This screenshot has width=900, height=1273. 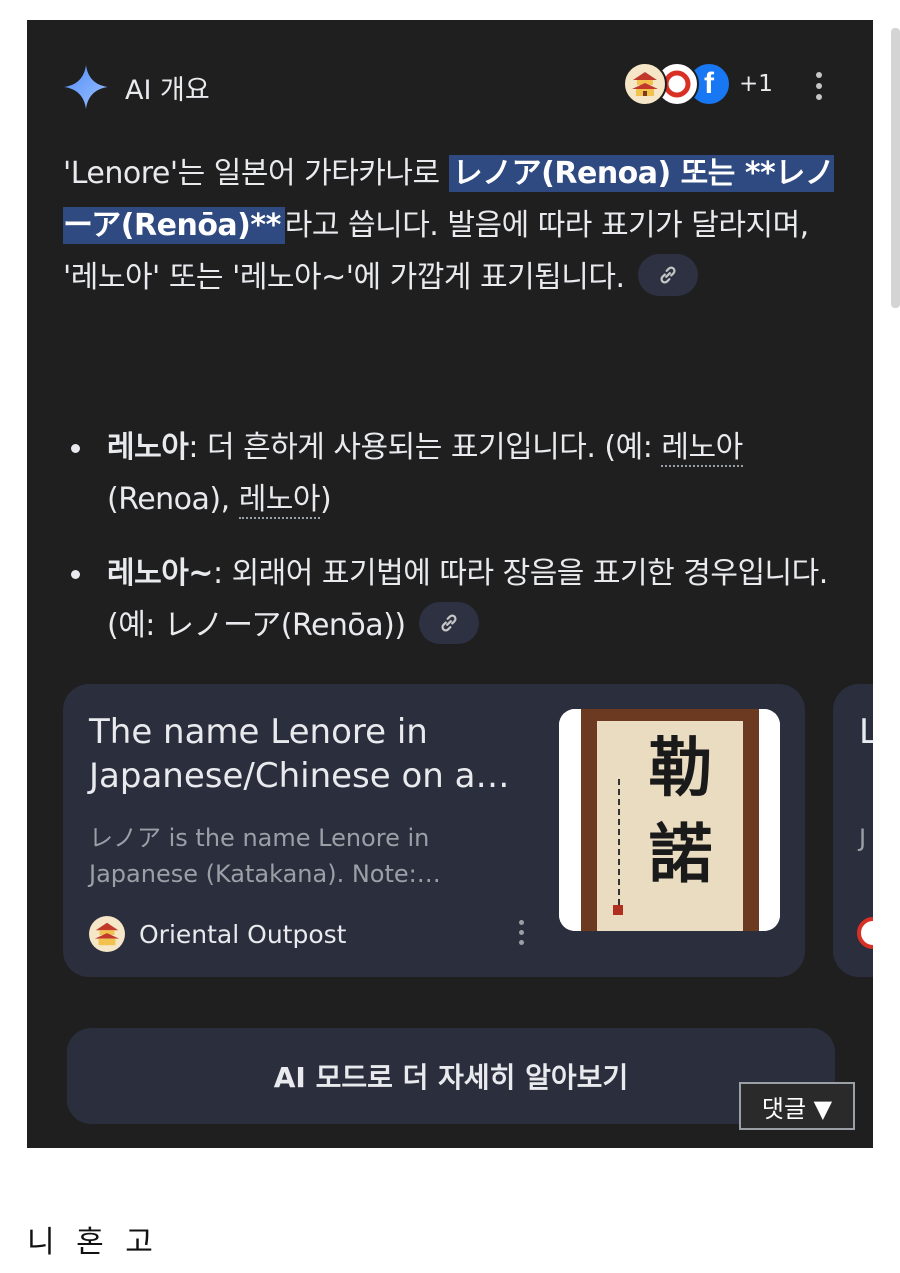 What do you see at coordinates (86, 87) in the screenshot?
I see `gemini-sparkle-icon` at bounding box center [86, 87].